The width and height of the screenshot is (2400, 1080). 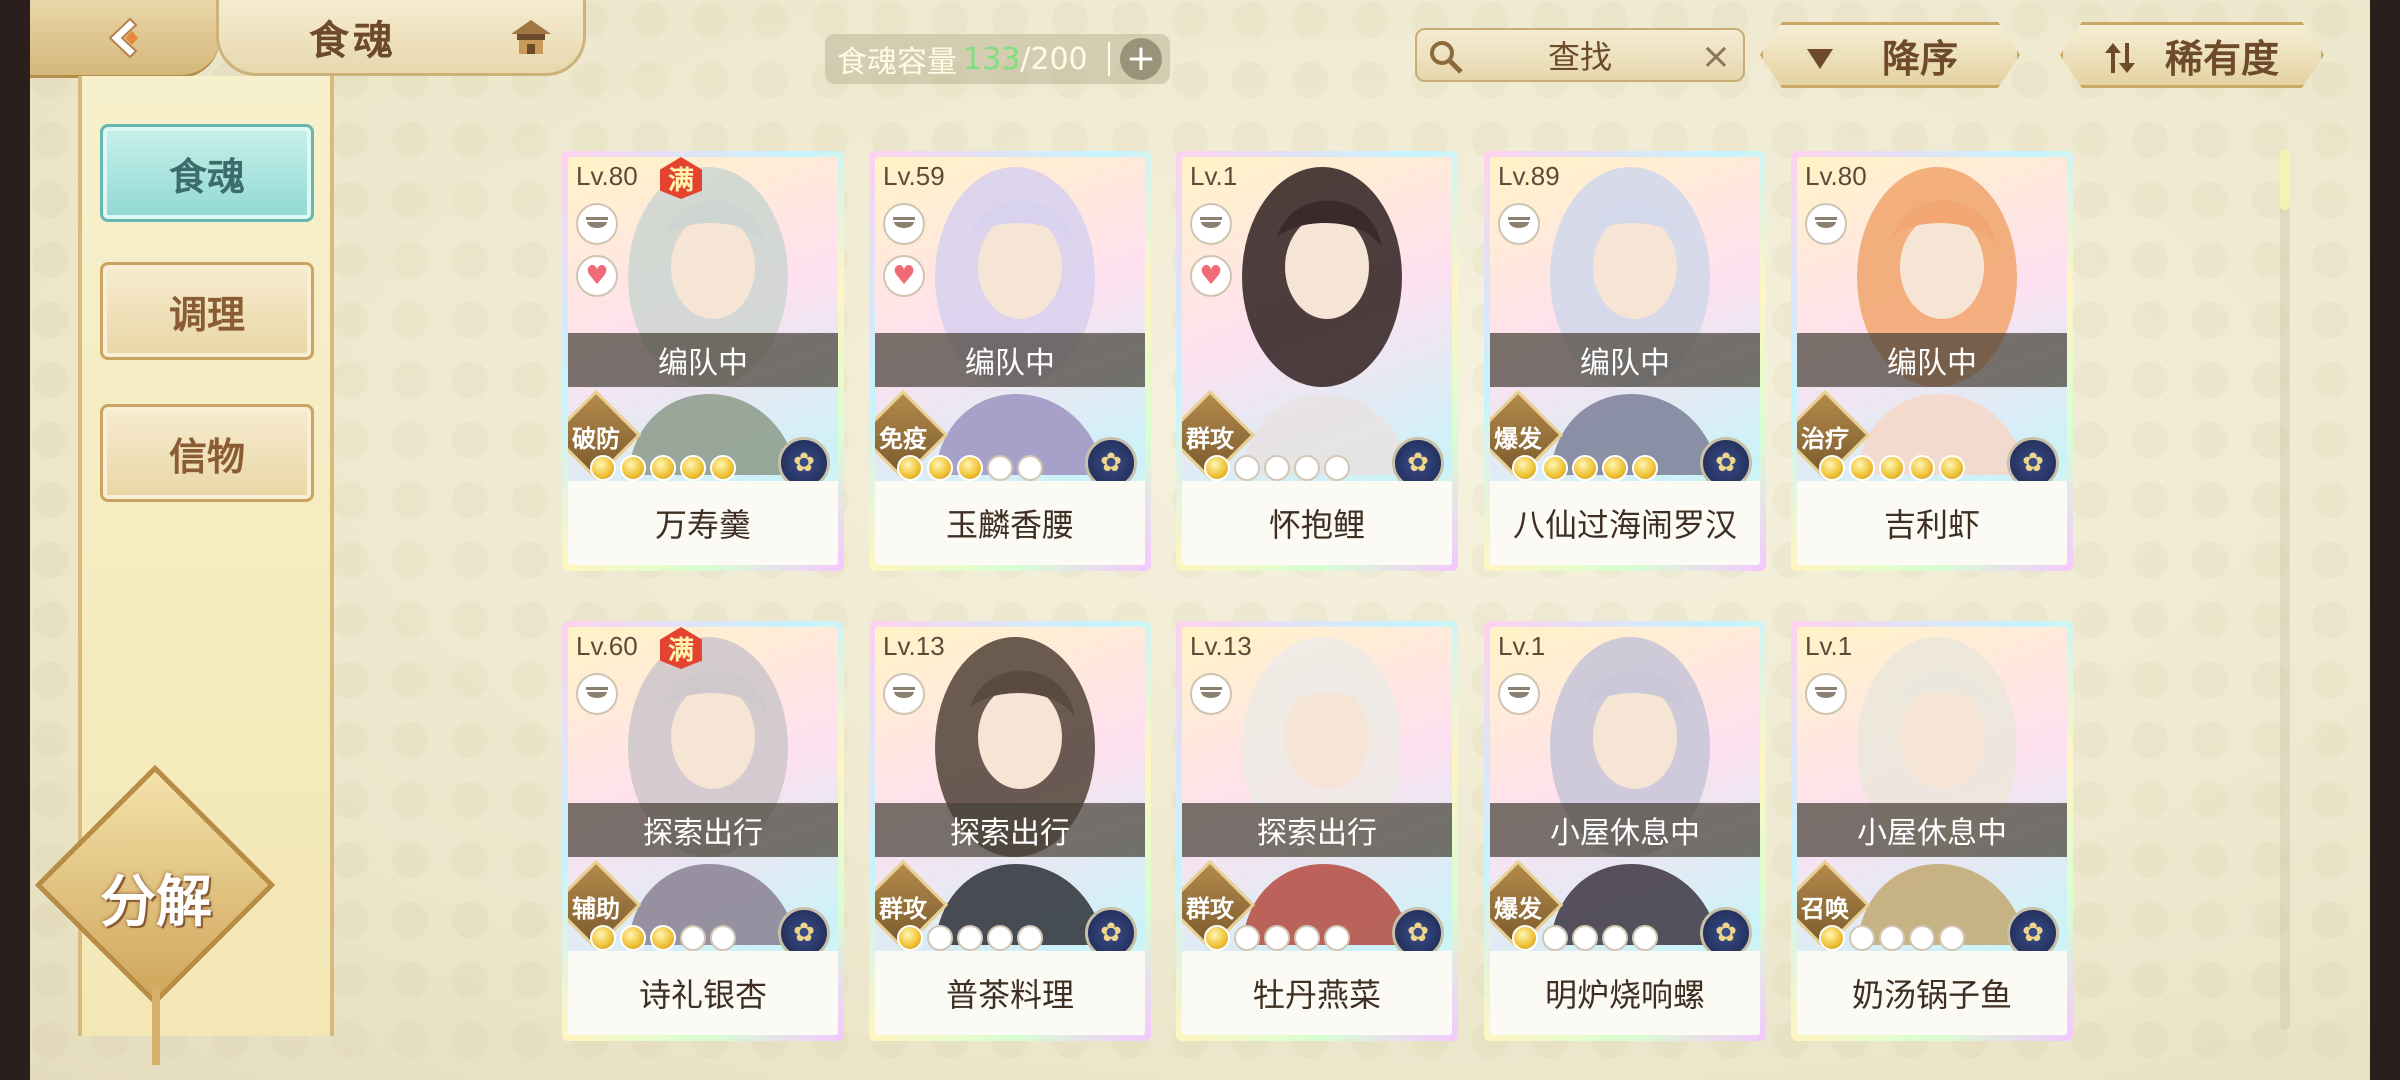 What do you see at coordinates (207, 311) in the screenshot?
I see `sidebar-item-seasoning: 调理` at bounding box center [207, 311].